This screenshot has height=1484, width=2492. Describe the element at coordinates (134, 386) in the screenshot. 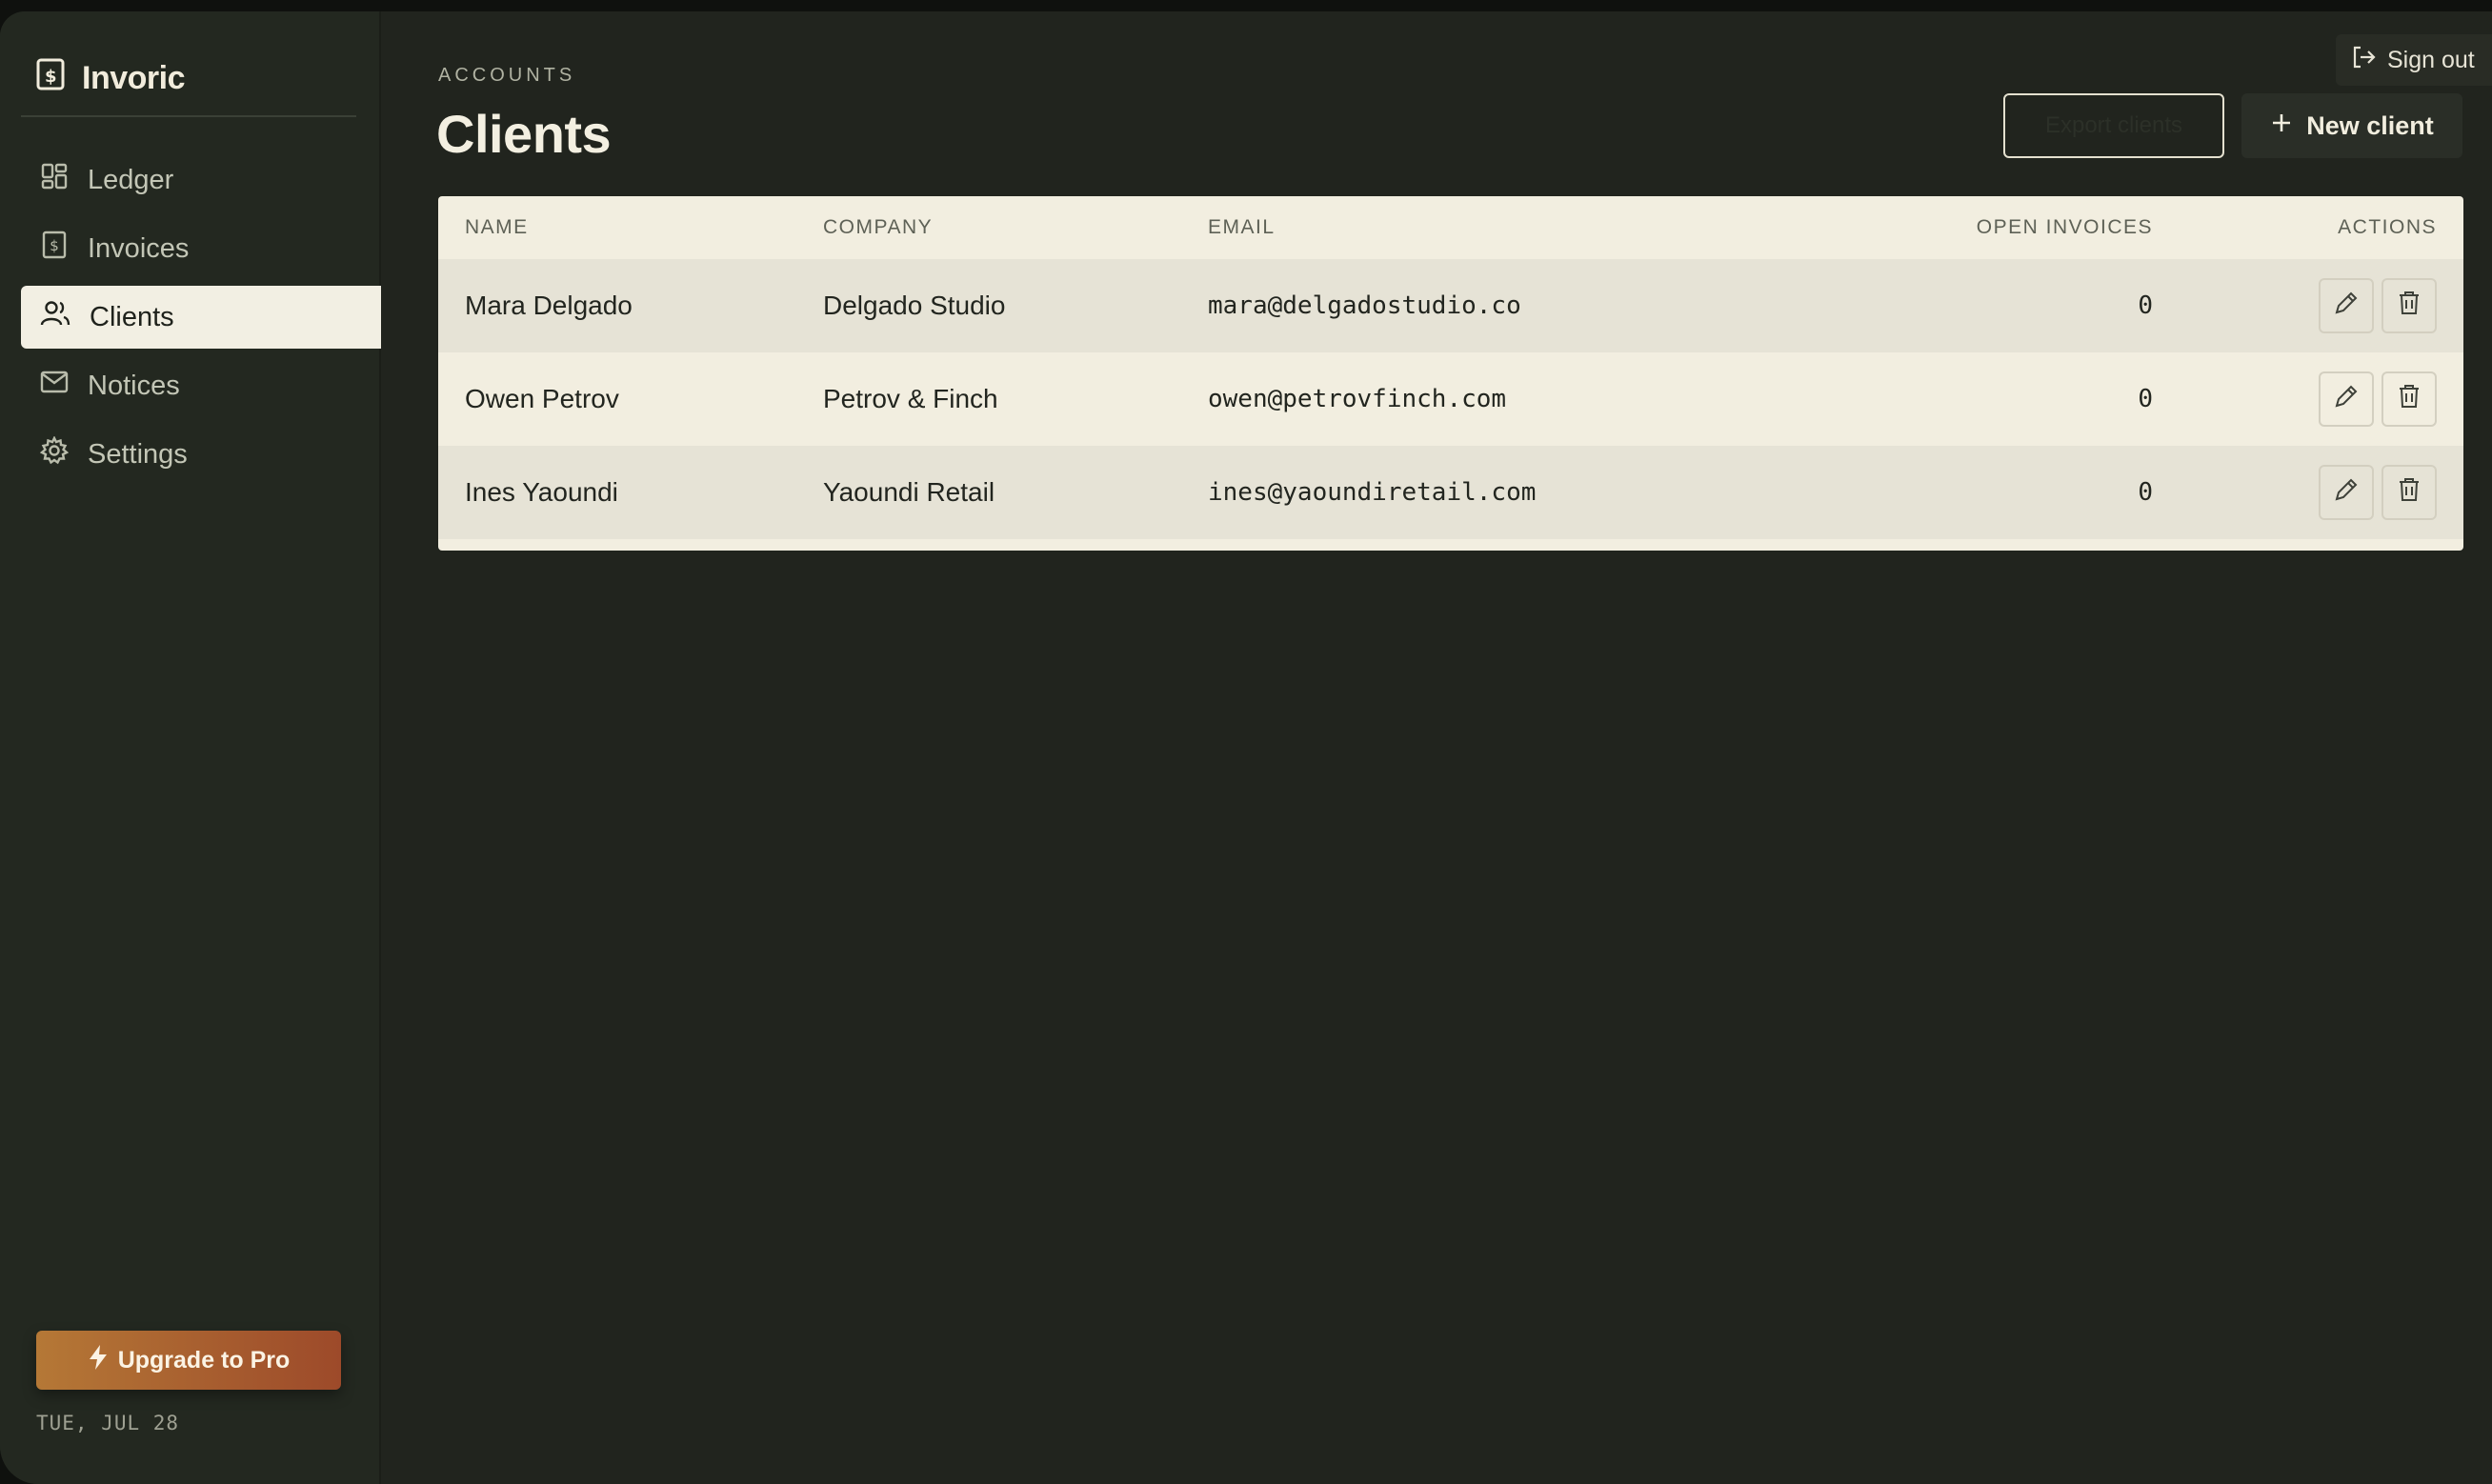

I see `sidebar-item-label: Notices` at that location.